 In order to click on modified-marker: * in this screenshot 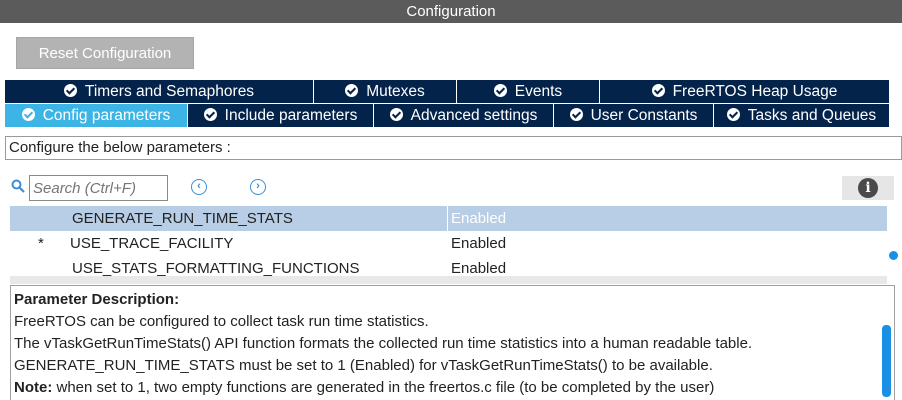, I will do `click(41, 243)`.